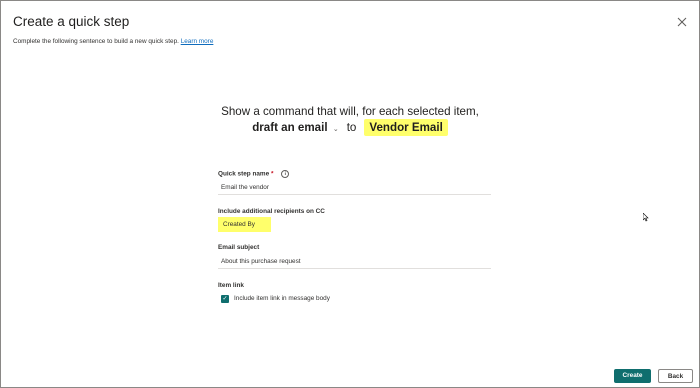  I want to click on sentence-builder: draft an email ⌄ to Vendor Email, so click(350, 127).